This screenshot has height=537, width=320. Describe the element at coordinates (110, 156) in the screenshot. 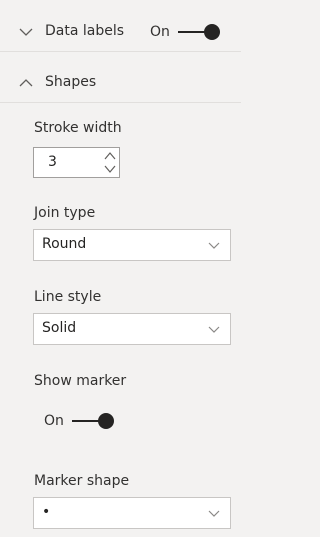

I see `caret-up-icon` at that location.